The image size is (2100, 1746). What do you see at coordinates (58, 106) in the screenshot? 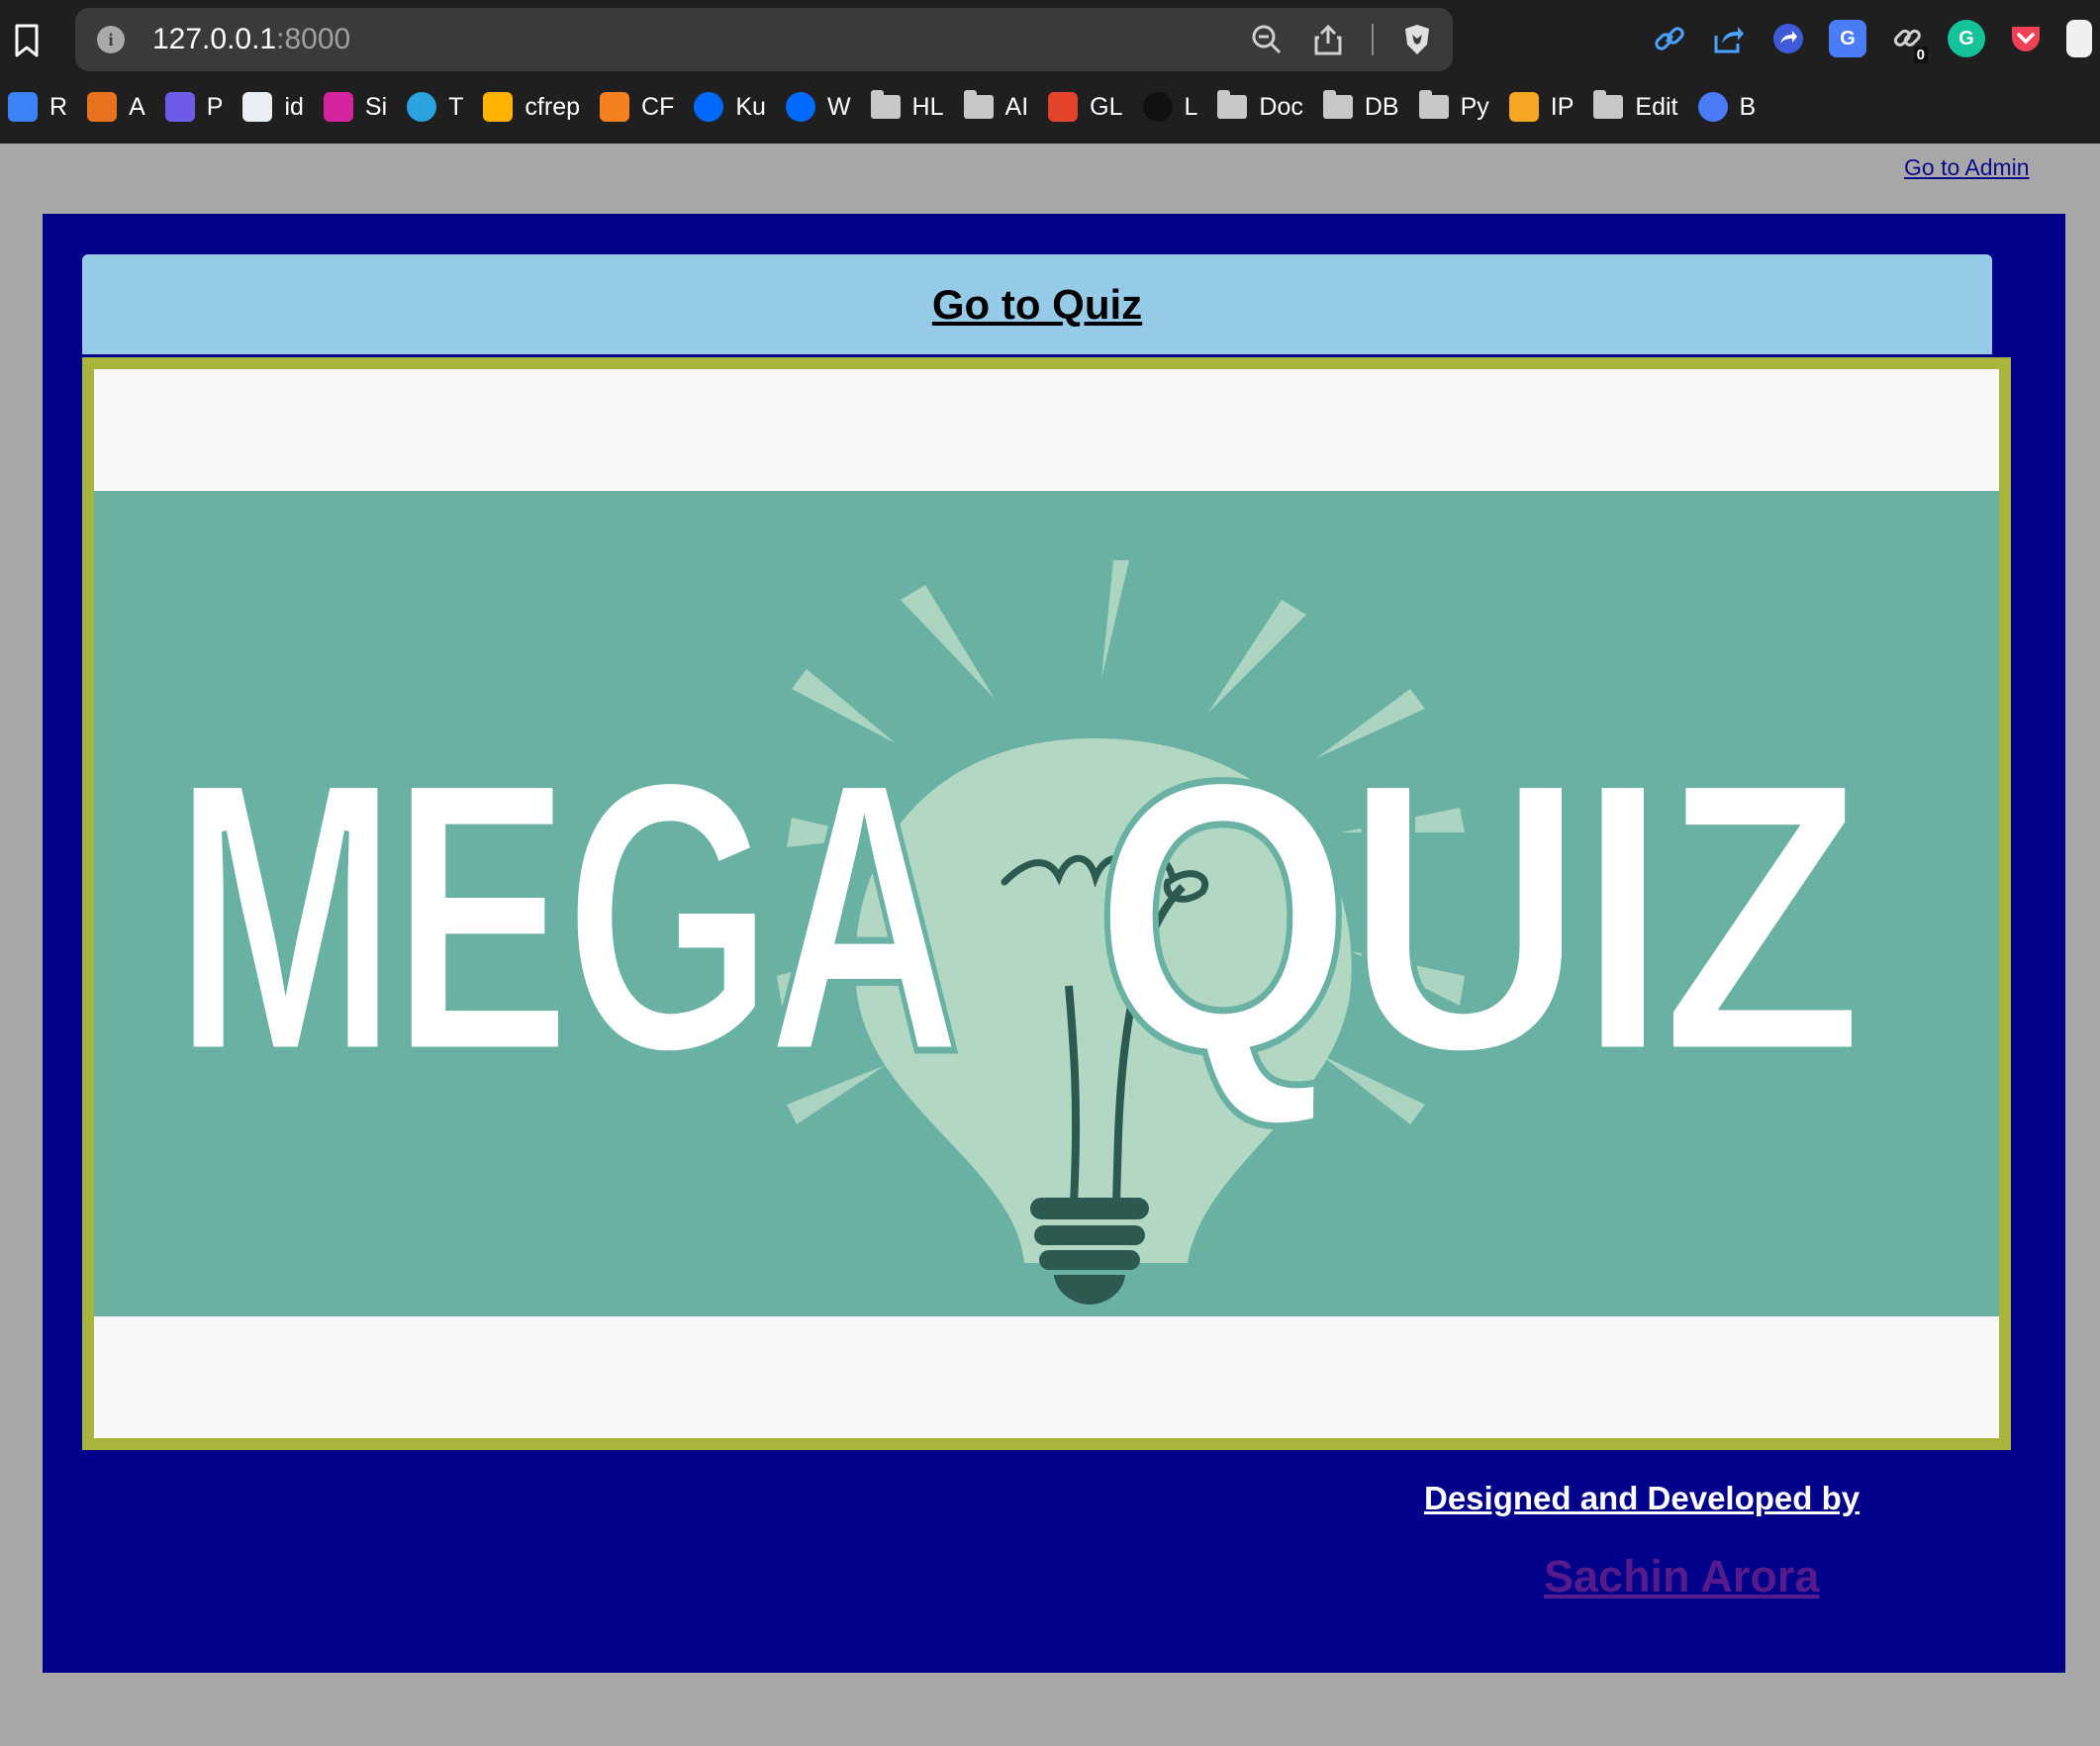
I see `bookmark-label: R` at bounding box center [58, 106].